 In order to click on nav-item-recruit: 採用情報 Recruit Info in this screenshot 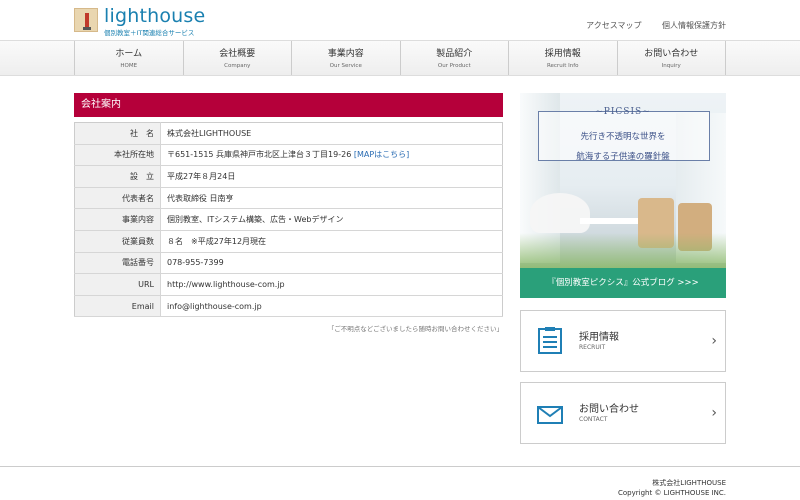, I will do `click(563, 58)`.